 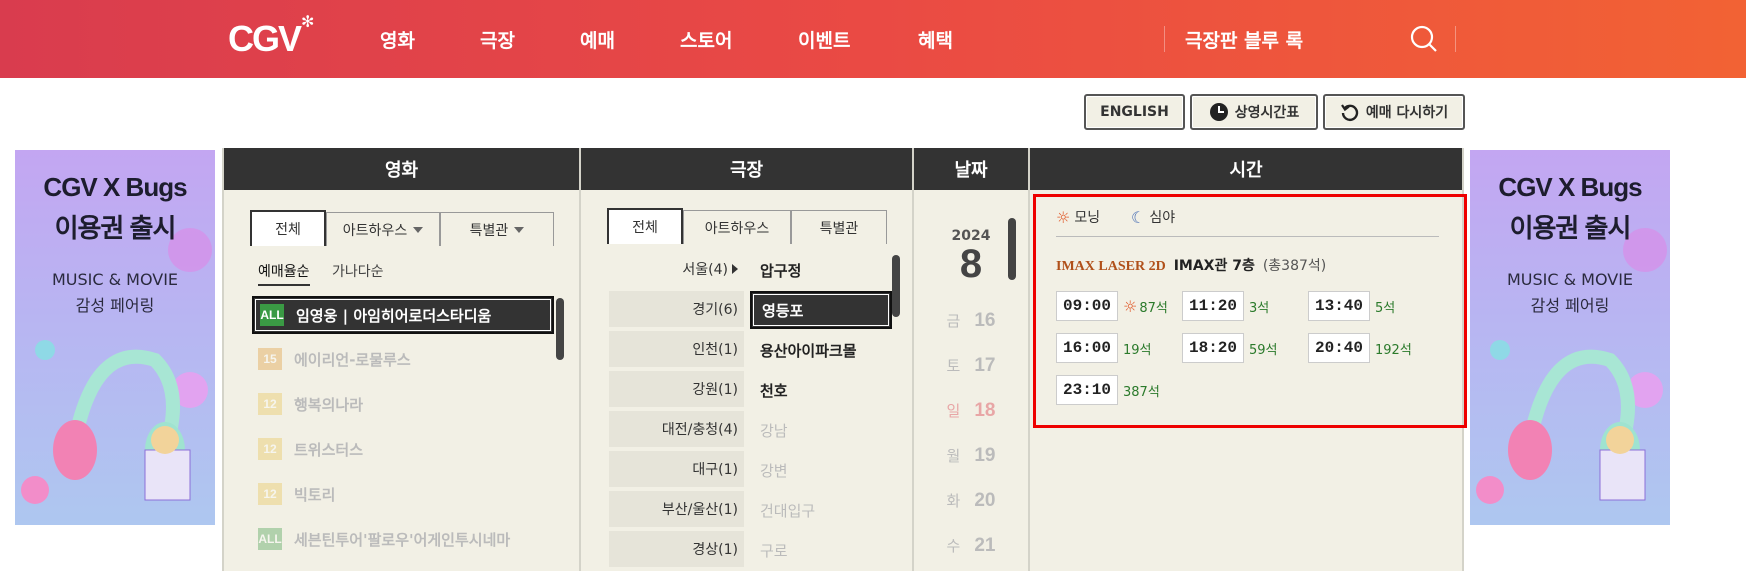 I want to click on sun-icon: ☼, so click(x=1063, y=217).